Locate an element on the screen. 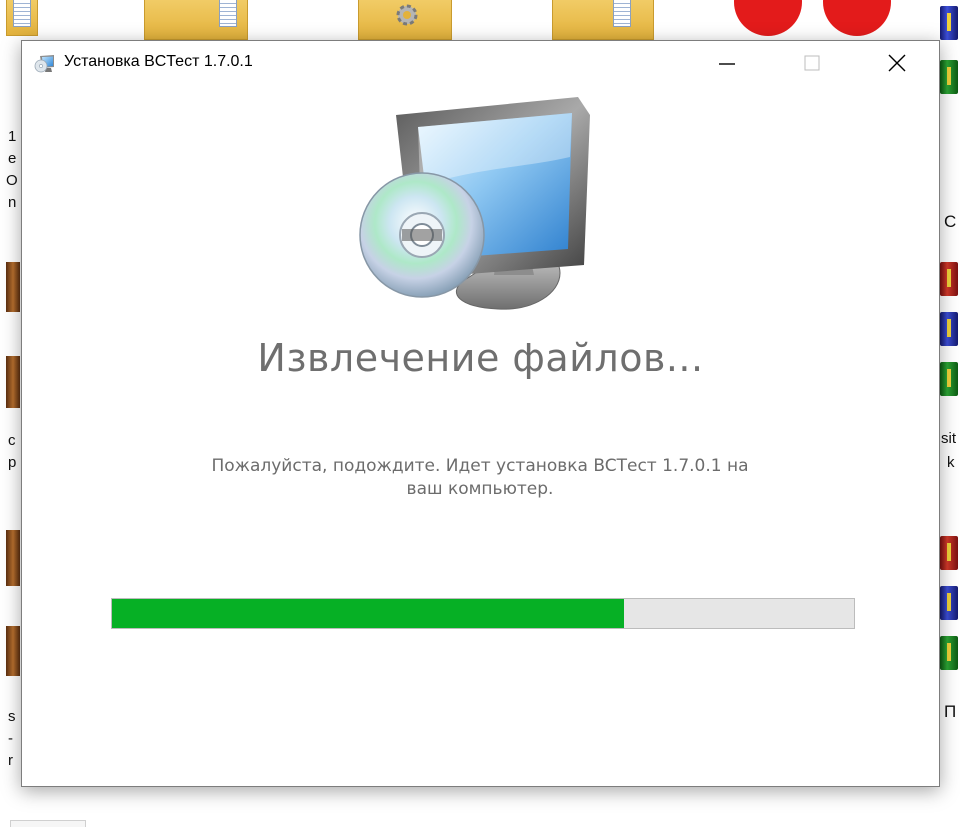 The height and width of the screenshot is (827, 960). desktop-label-fragment: O is located at coordinates (12, 180).